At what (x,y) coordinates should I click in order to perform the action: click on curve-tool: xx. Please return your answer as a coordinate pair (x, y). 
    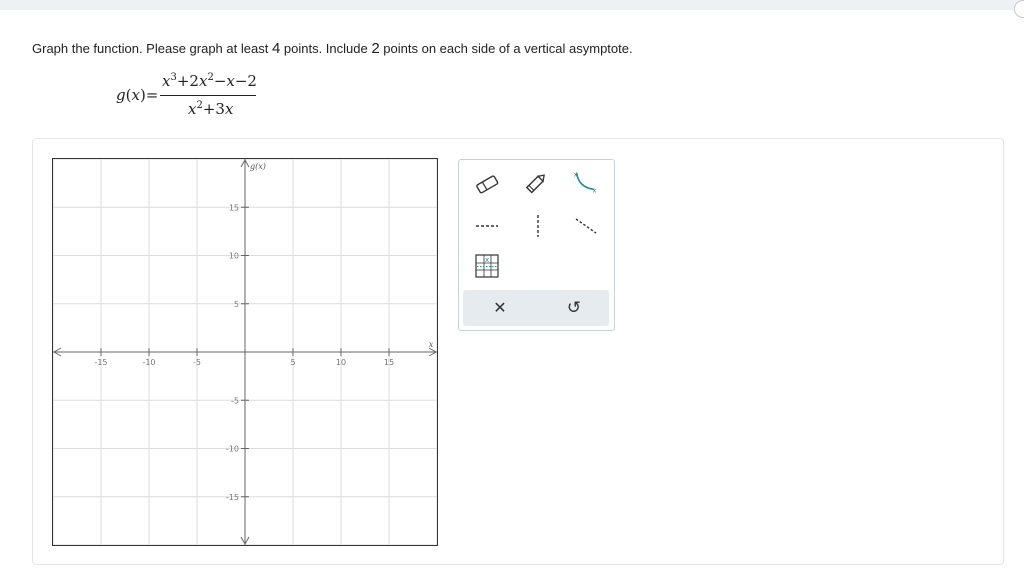
    Looking at the image, I should click on (585, 182).